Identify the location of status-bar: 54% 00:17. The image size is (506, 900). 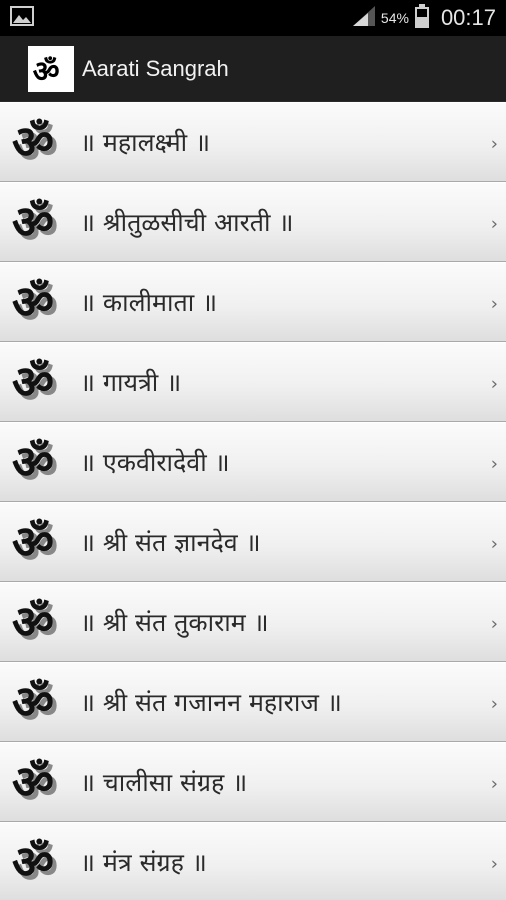
(253, 18).